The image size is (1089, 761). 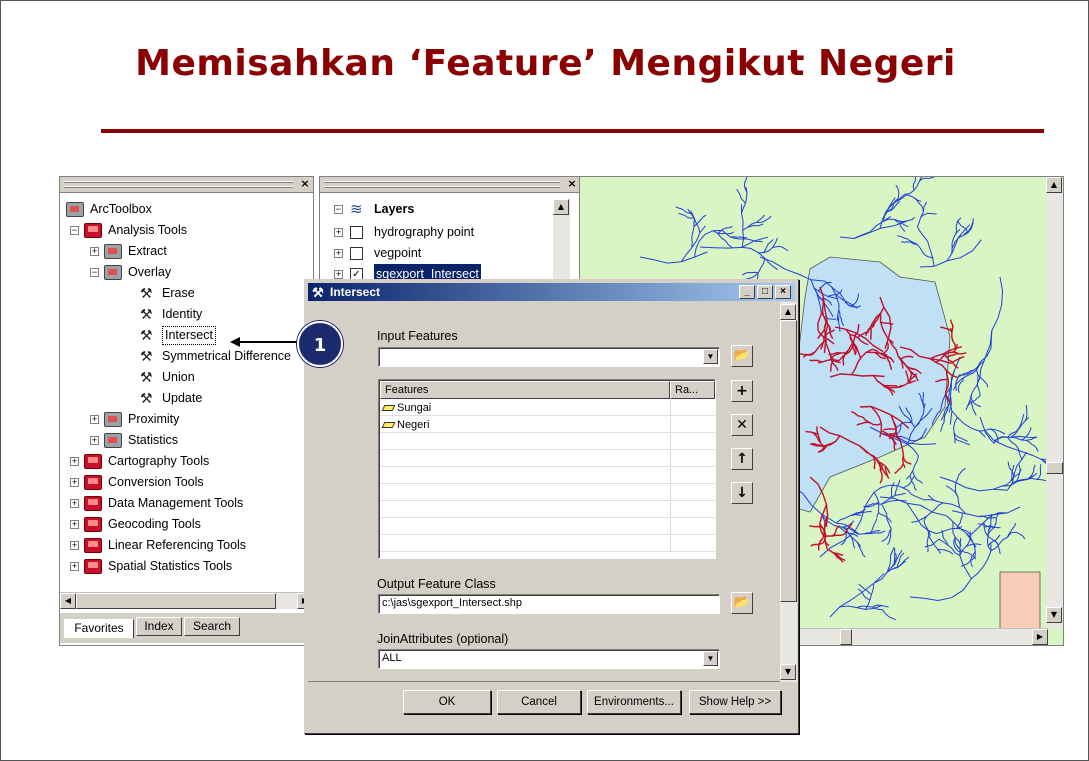 I want to click on map-vscrollbar: ▲ ▼, so click(x=1054, y=403).